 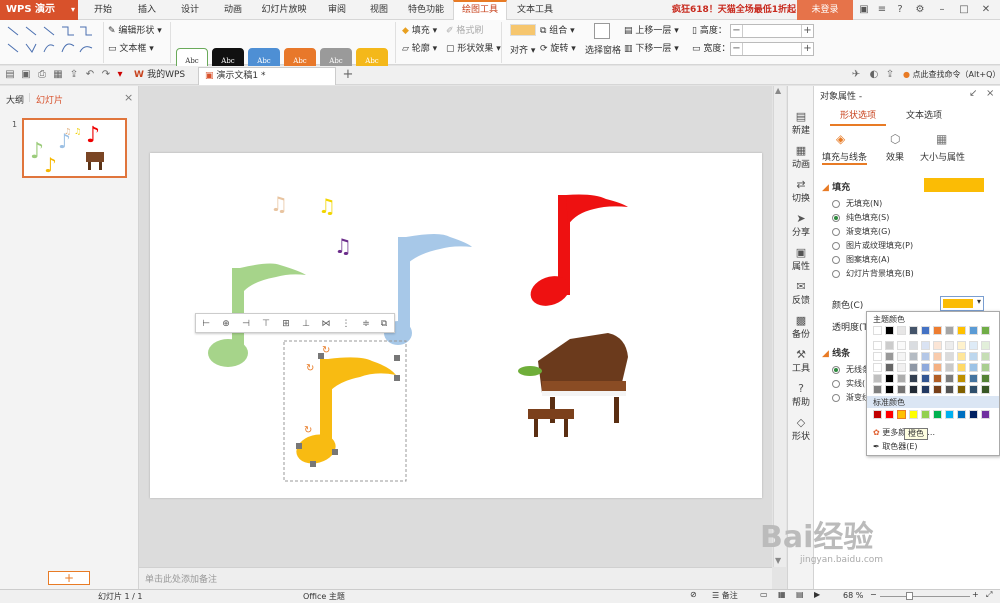 What do you see at coordinates (651, 49) in the screenshot?
I see `send-backward-button: ▥ 下移一层 ▾` at bounding box center [651, 49].